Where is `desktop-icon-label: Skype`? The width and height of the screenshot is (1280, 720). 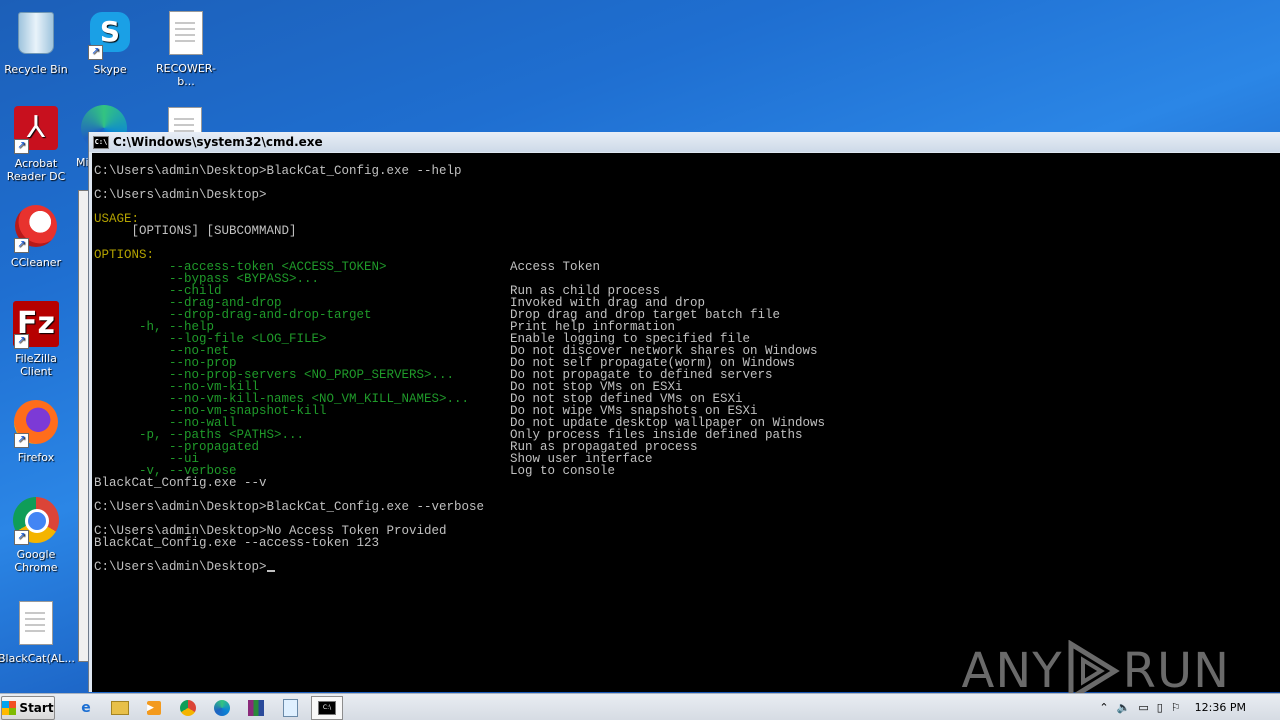 desktop-icon-label: Skype is located at coordinates (110, 69).